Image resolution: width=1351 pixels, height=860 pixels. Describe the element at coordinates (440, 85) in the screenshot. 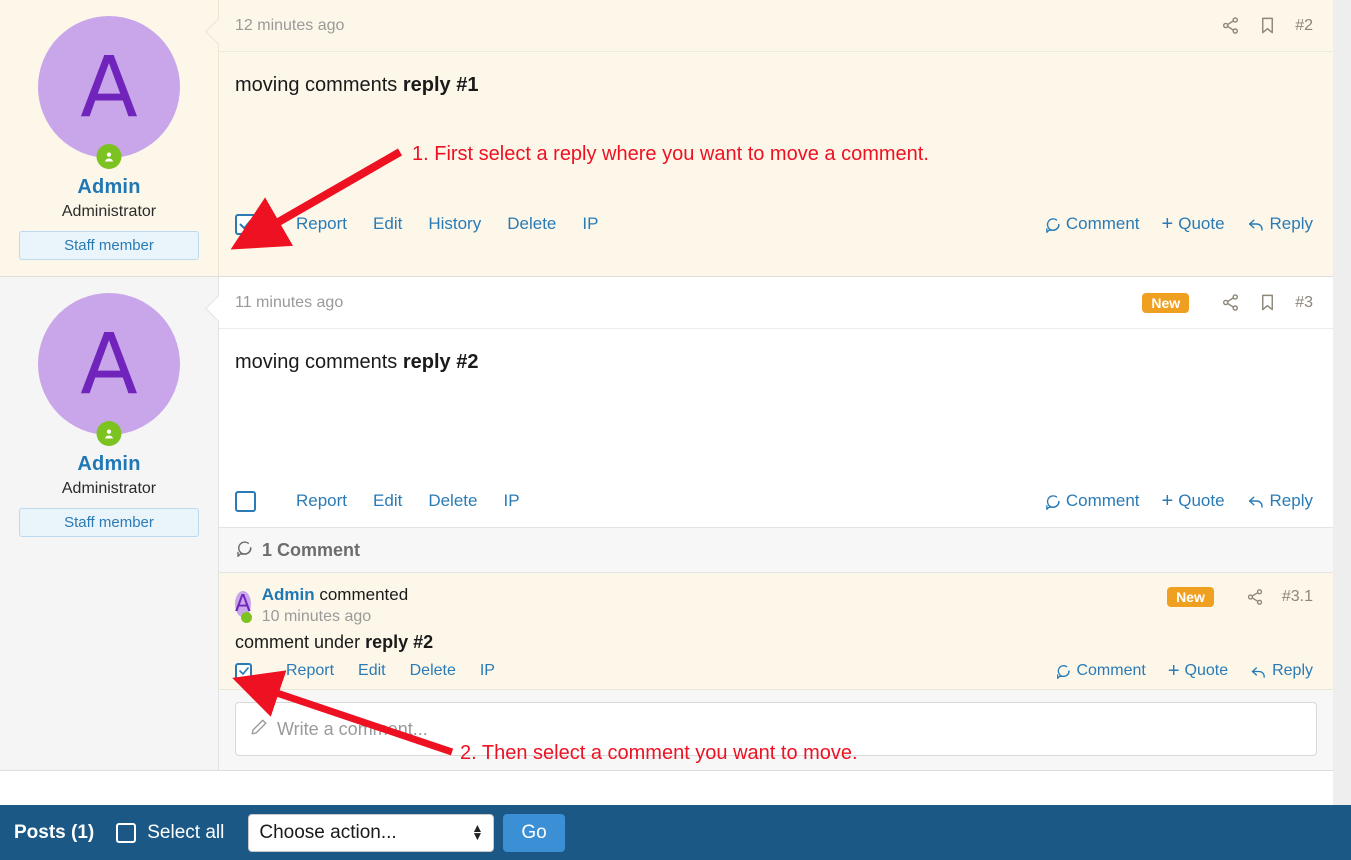

I see `post-body-bold: reply #1` at that location.